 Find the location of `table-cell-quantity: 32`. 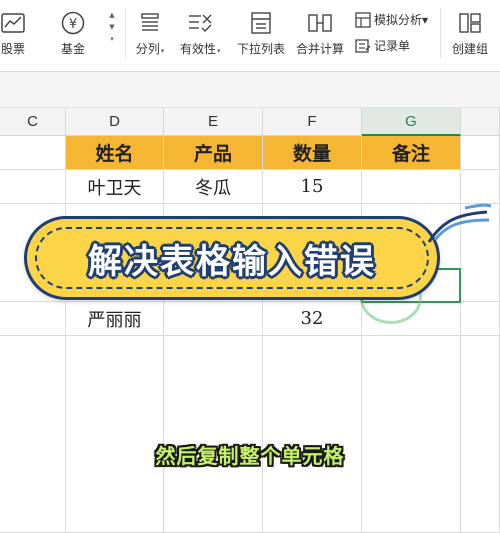

table-cell-quantity: 32 is located at coordinates (312, 319).